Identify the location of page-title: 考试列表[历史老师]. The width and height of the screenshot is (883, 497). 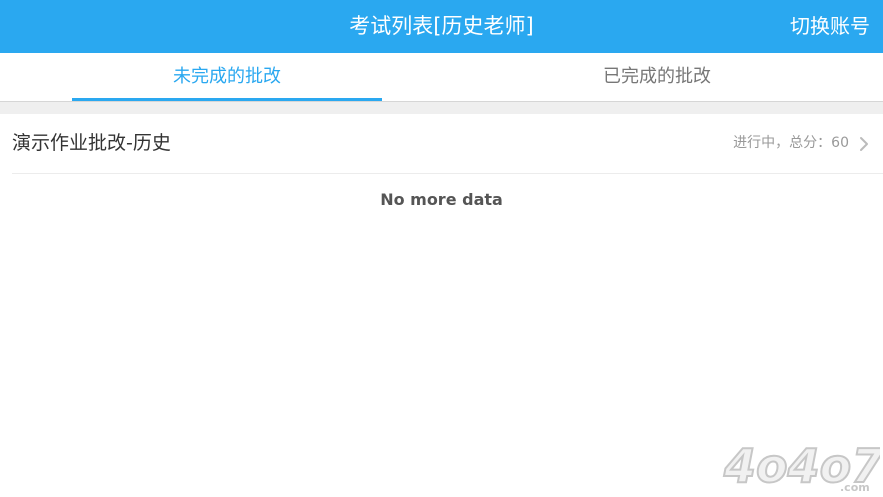
(441, 26).